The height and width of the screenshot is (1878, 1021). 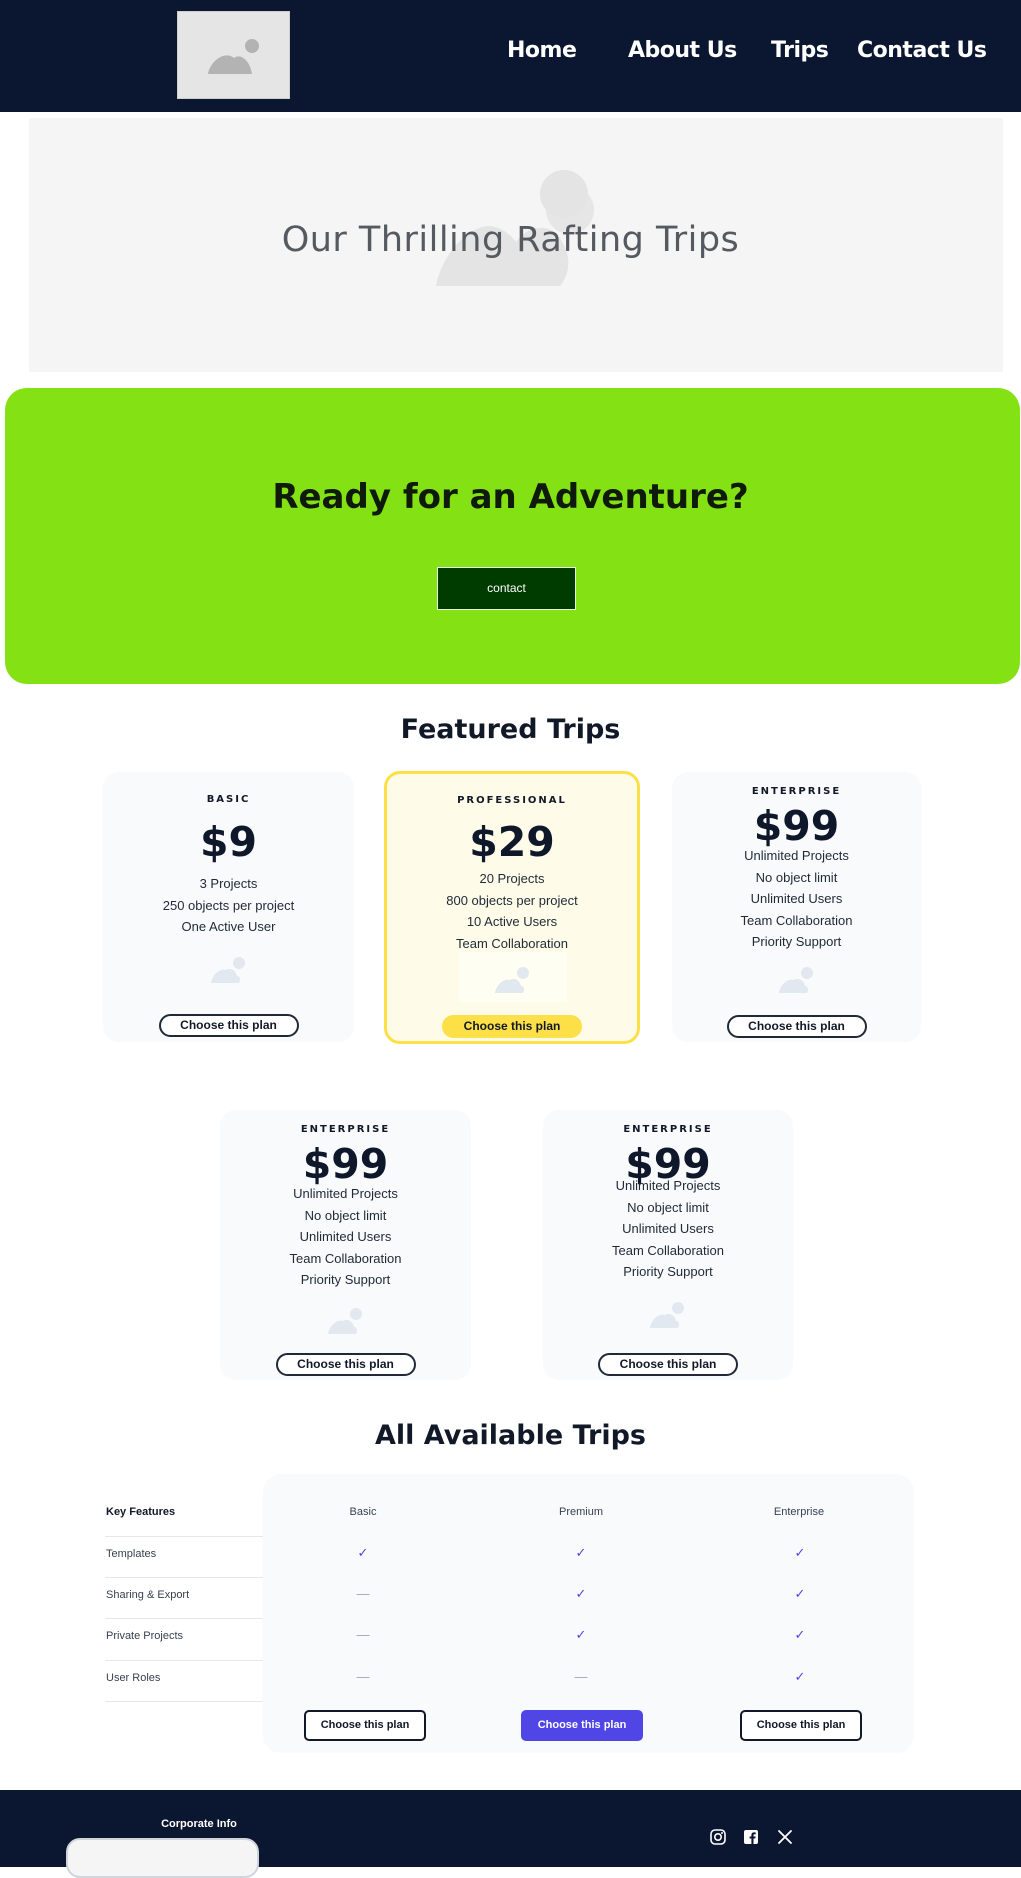 What do you see at coordinates (145, 1636) in the screenshot?
I see `feature-label: Private Projects` at bounding box center [145, 1636].